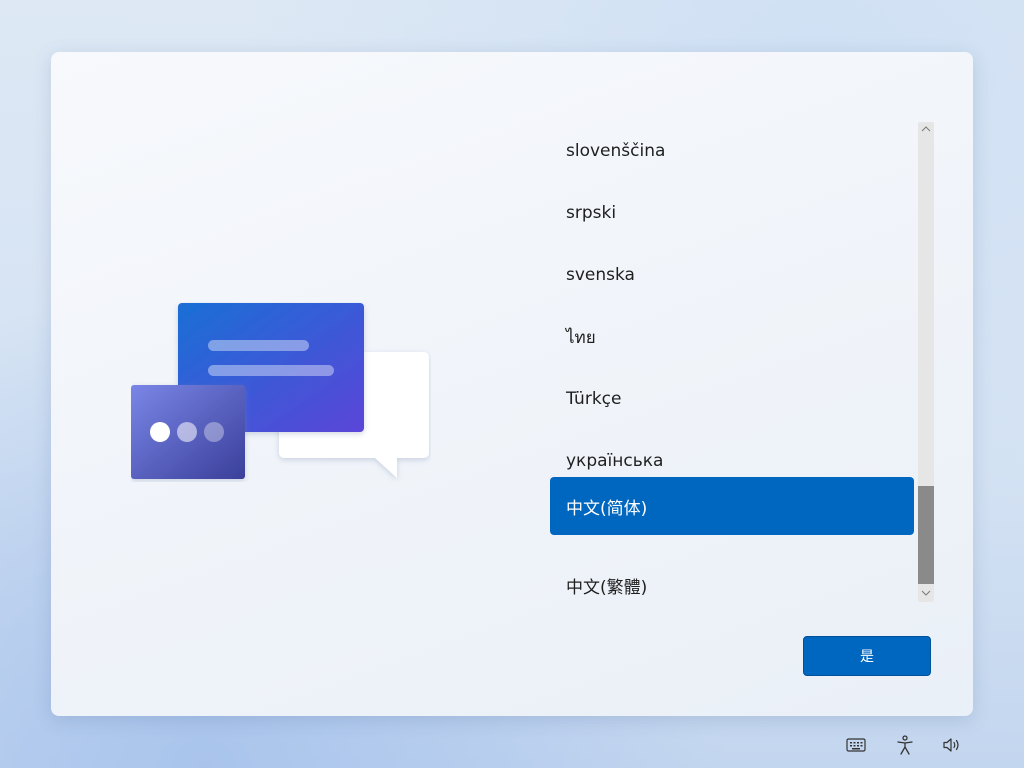 Image resolution: width=1024 pixels, height=768 pixels. Describe the element at coordinates (732, 337) in the screenshot. I see `language-option: ไทย` at that location.